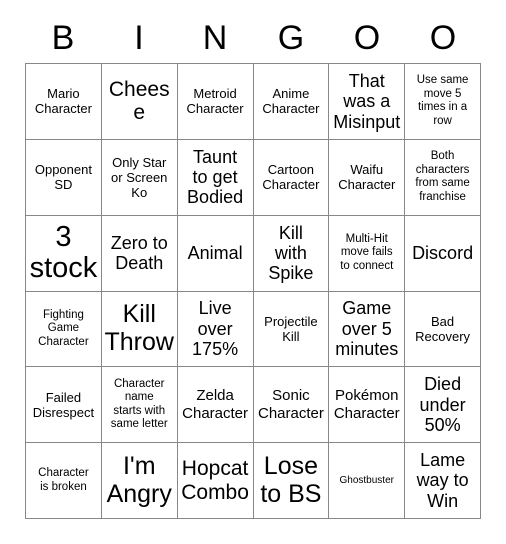 The image size is (506, 544). I want to click on bingo-cell: Ghostbuster, so click(367, 481).